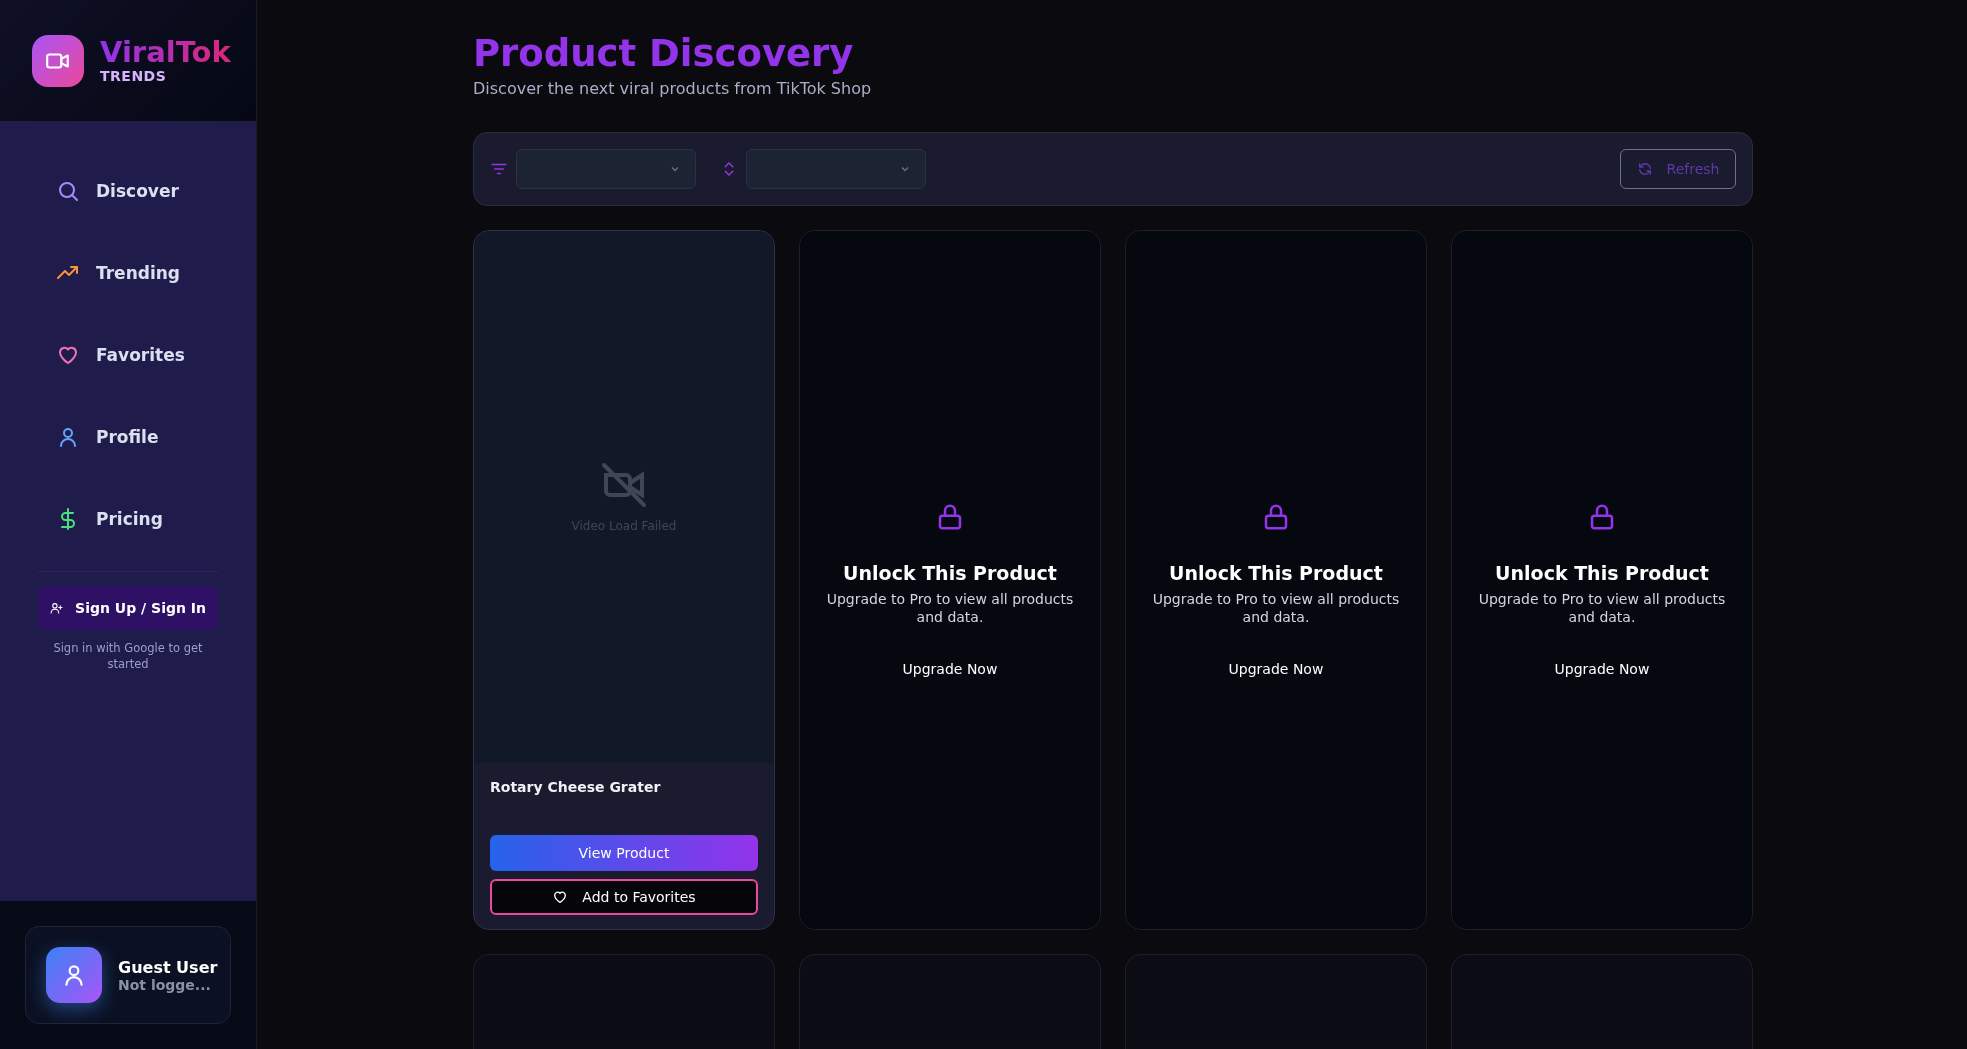 This screenshot has height=1049, width=1967. What do you see at coordinates (168, 967) in the screenshot?
I see `user-name: Guest User` at bounding box center [168, 967].